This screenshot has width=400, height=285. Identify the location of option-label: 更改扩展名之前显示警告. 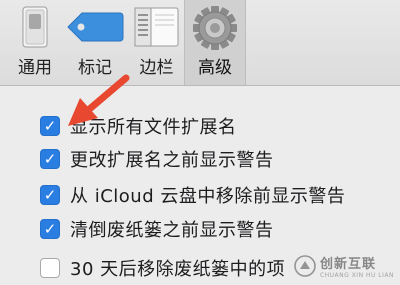
(172, 160).